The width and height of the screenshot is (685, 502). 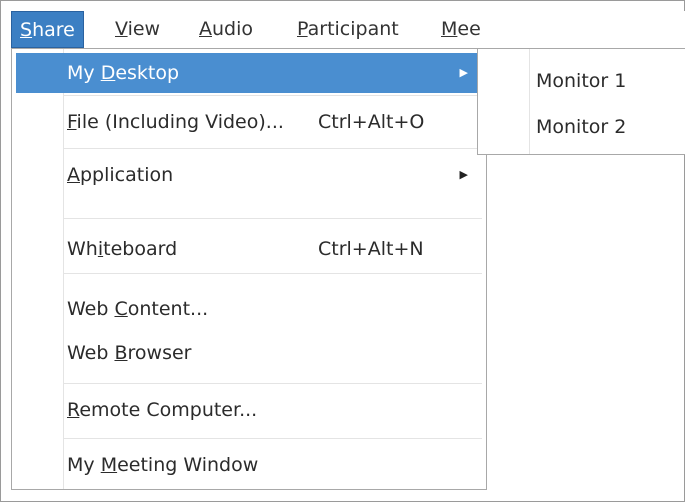 What do you see at coordinates (109, 465) in the screenshot?
I see `label-mnemonic: M` at bounding box center [109, 465].